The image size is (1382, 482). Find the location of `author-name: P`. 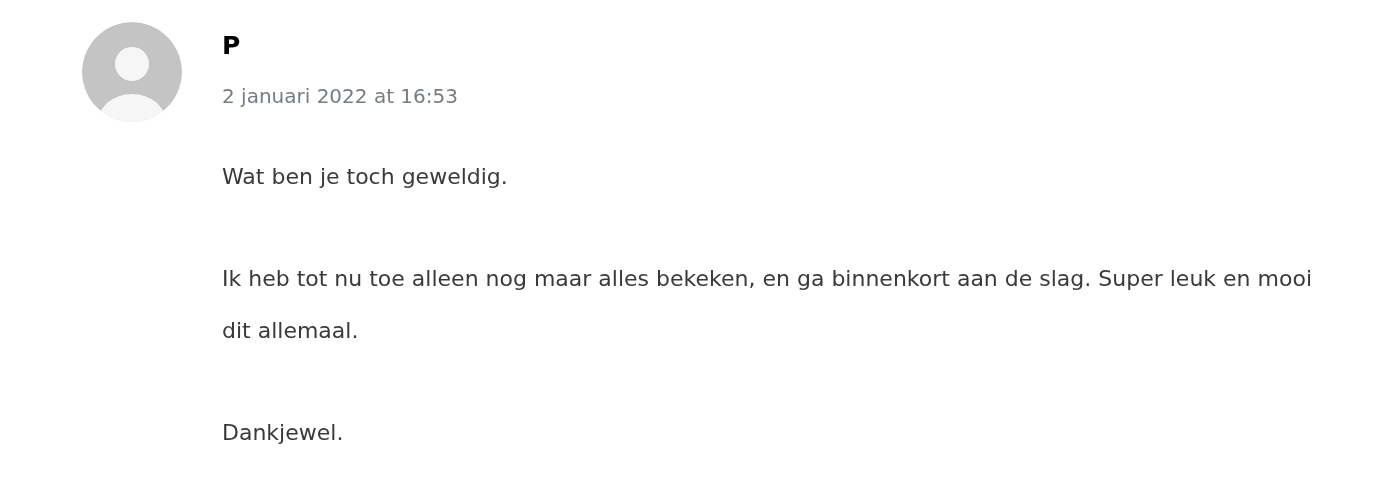

author-name: P is located at coordinates (232, 46).